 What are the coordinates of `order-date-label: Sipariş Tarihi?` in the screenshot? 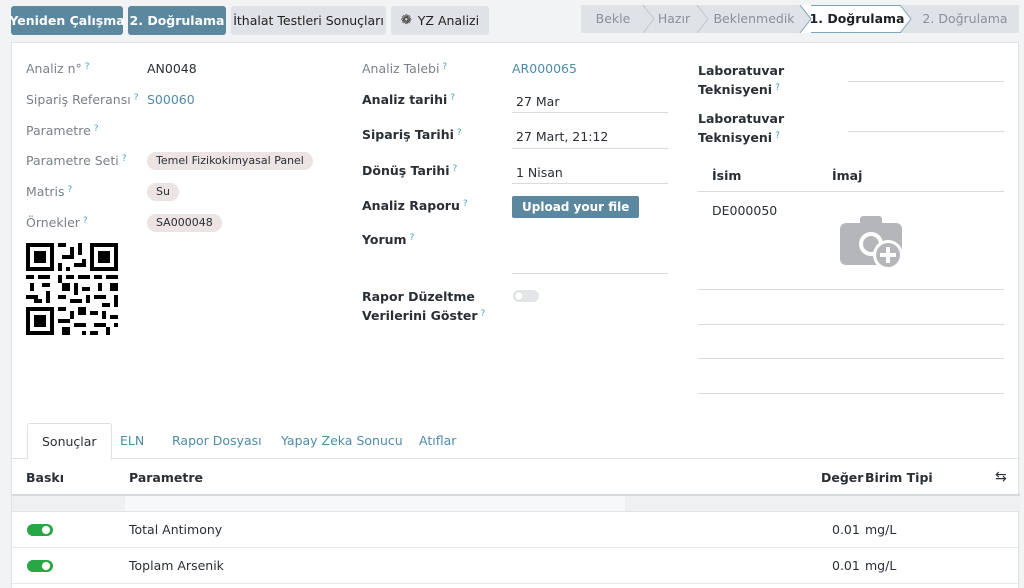 It's located at (412, 134).